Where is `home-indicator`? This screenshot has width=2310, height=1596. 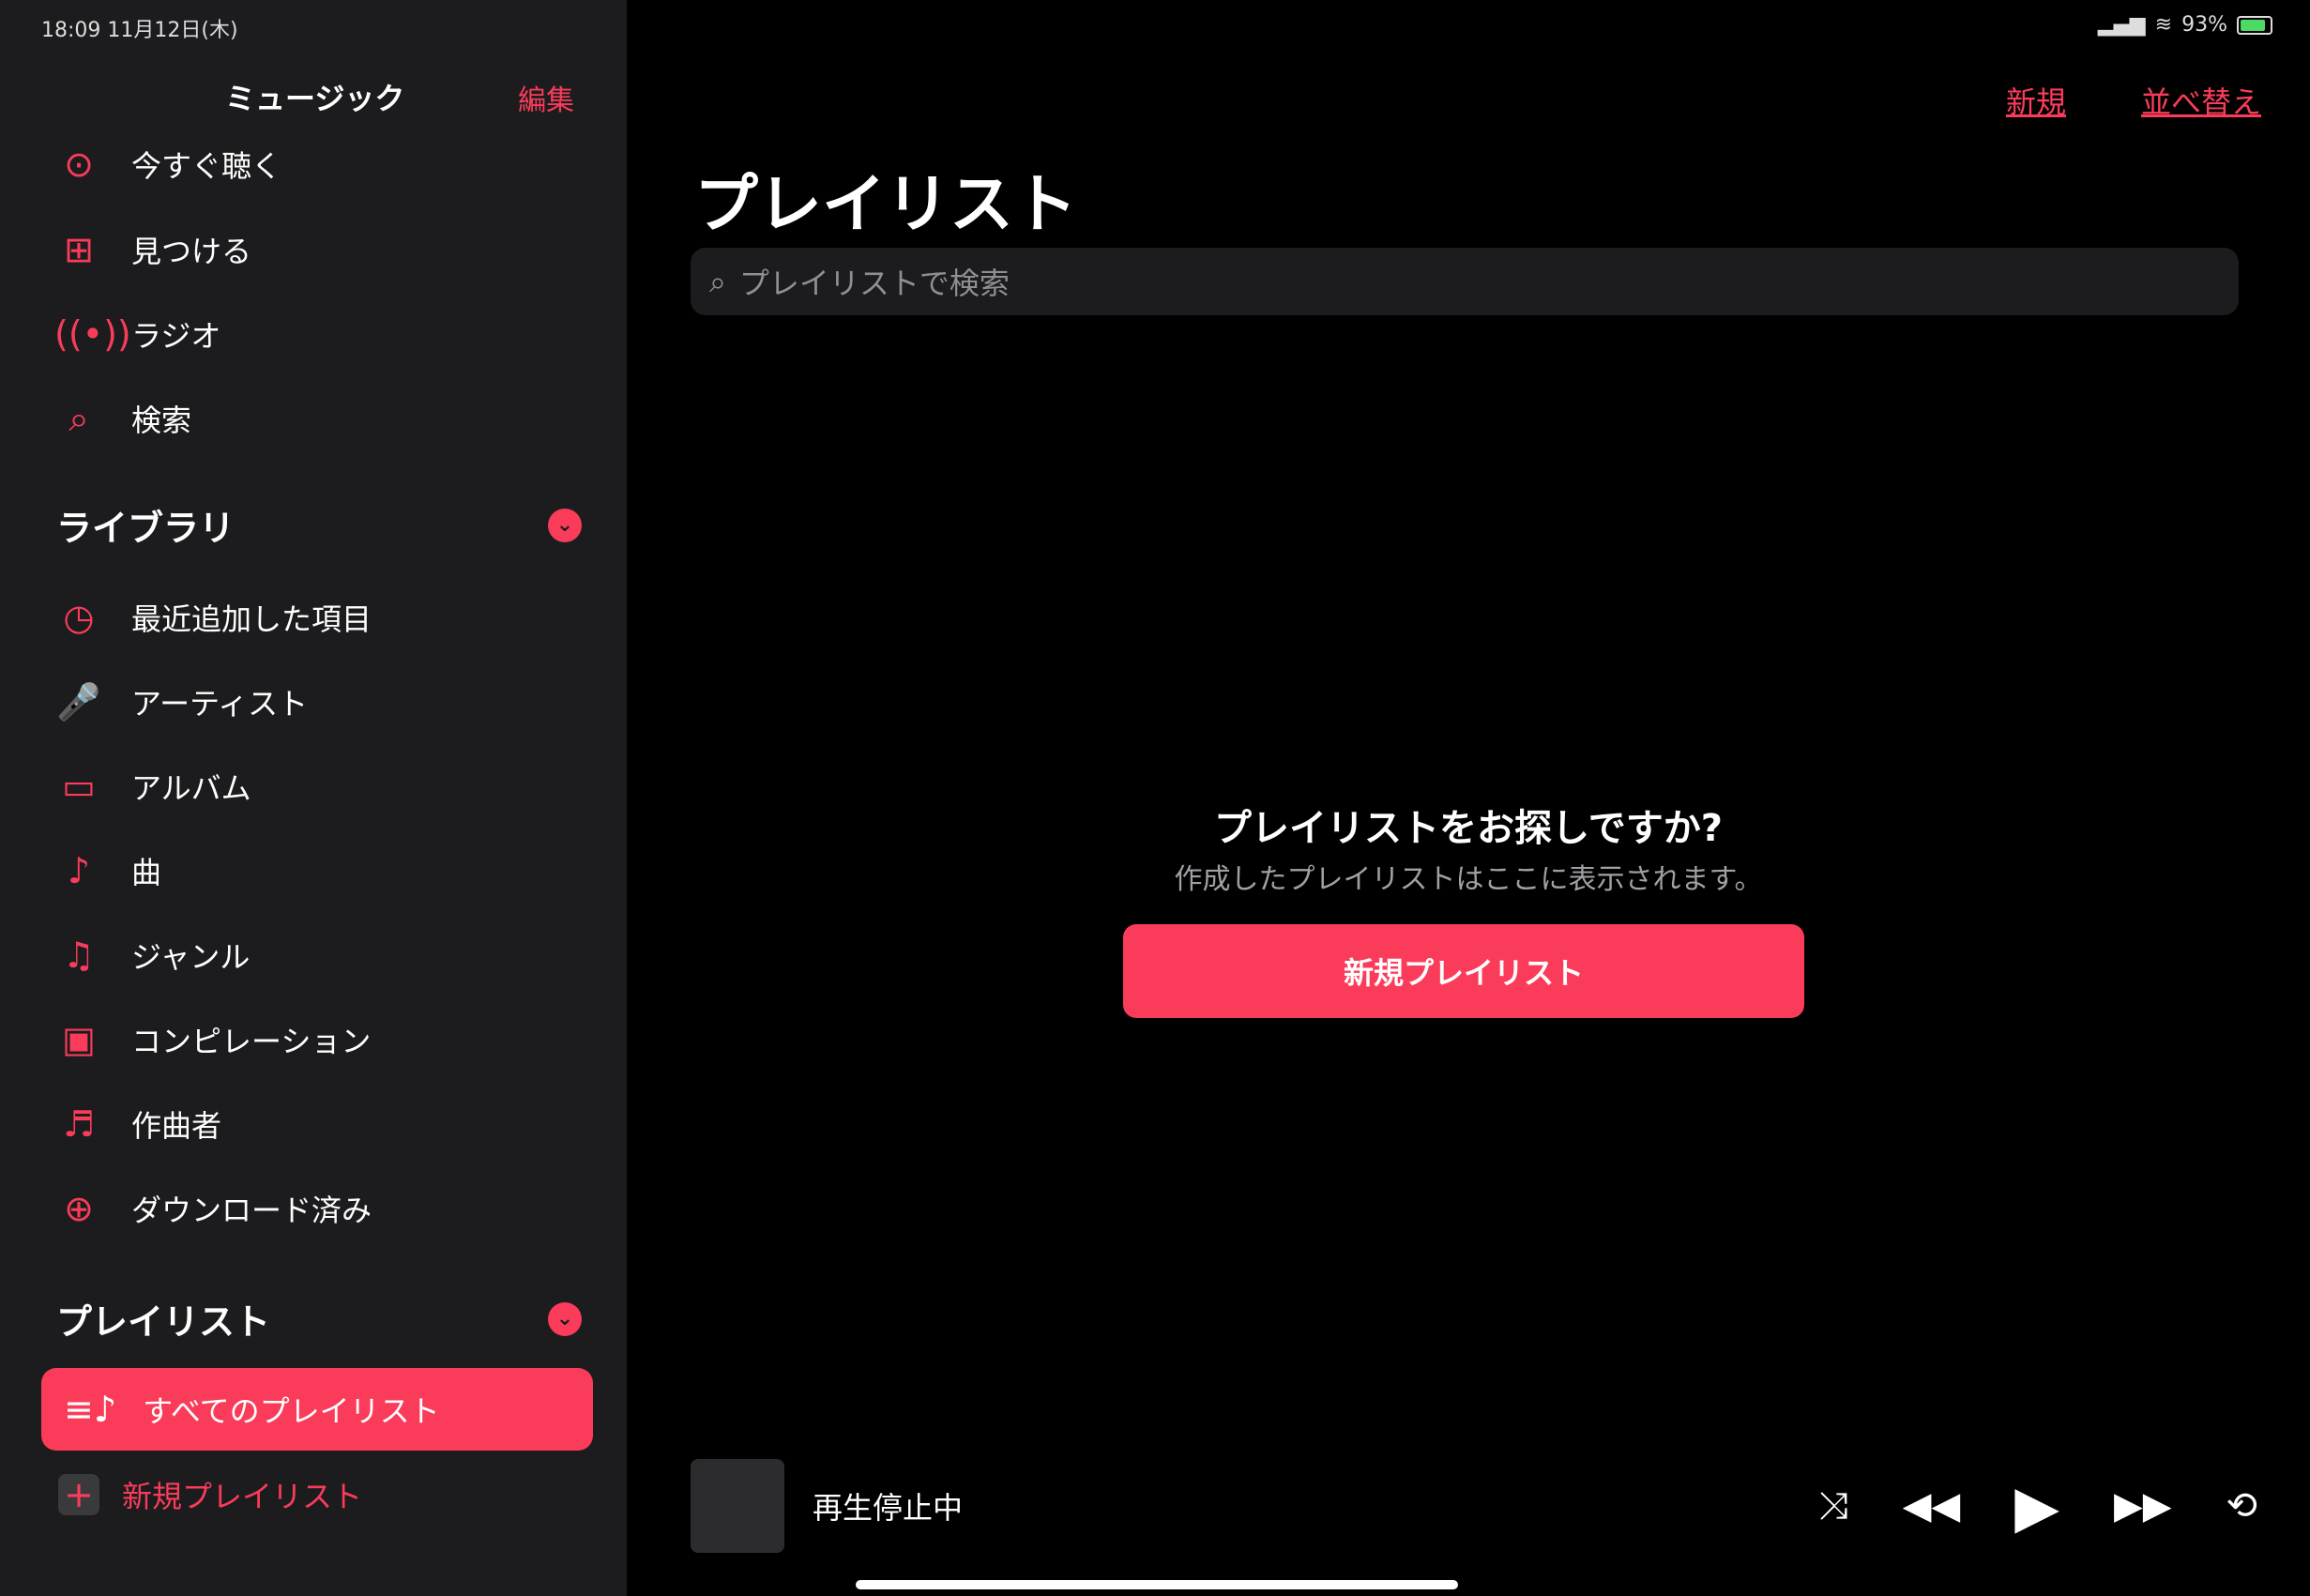
home-indicator is located at coordinates (1157, 1584).